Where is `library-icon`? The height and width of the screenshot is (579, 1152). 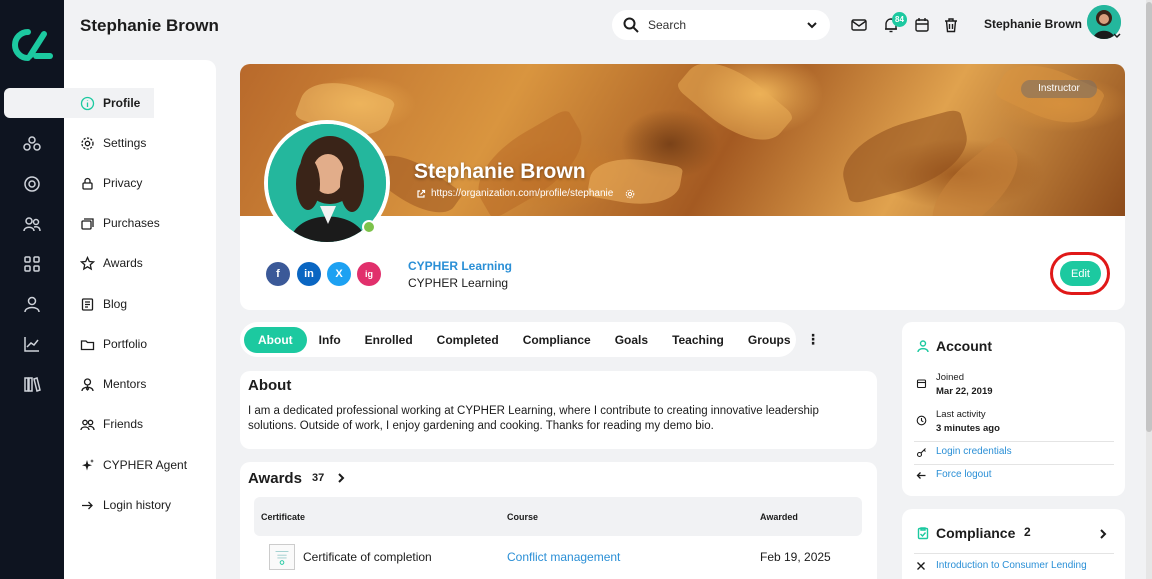 library-icon is located at coordinates (32, 384).